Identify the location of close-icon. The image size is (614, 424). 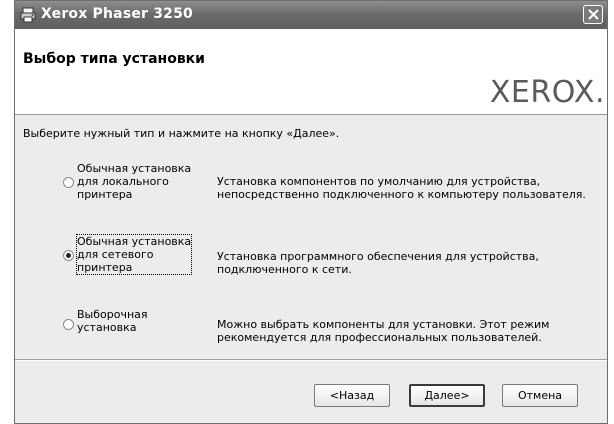
(593, 14).